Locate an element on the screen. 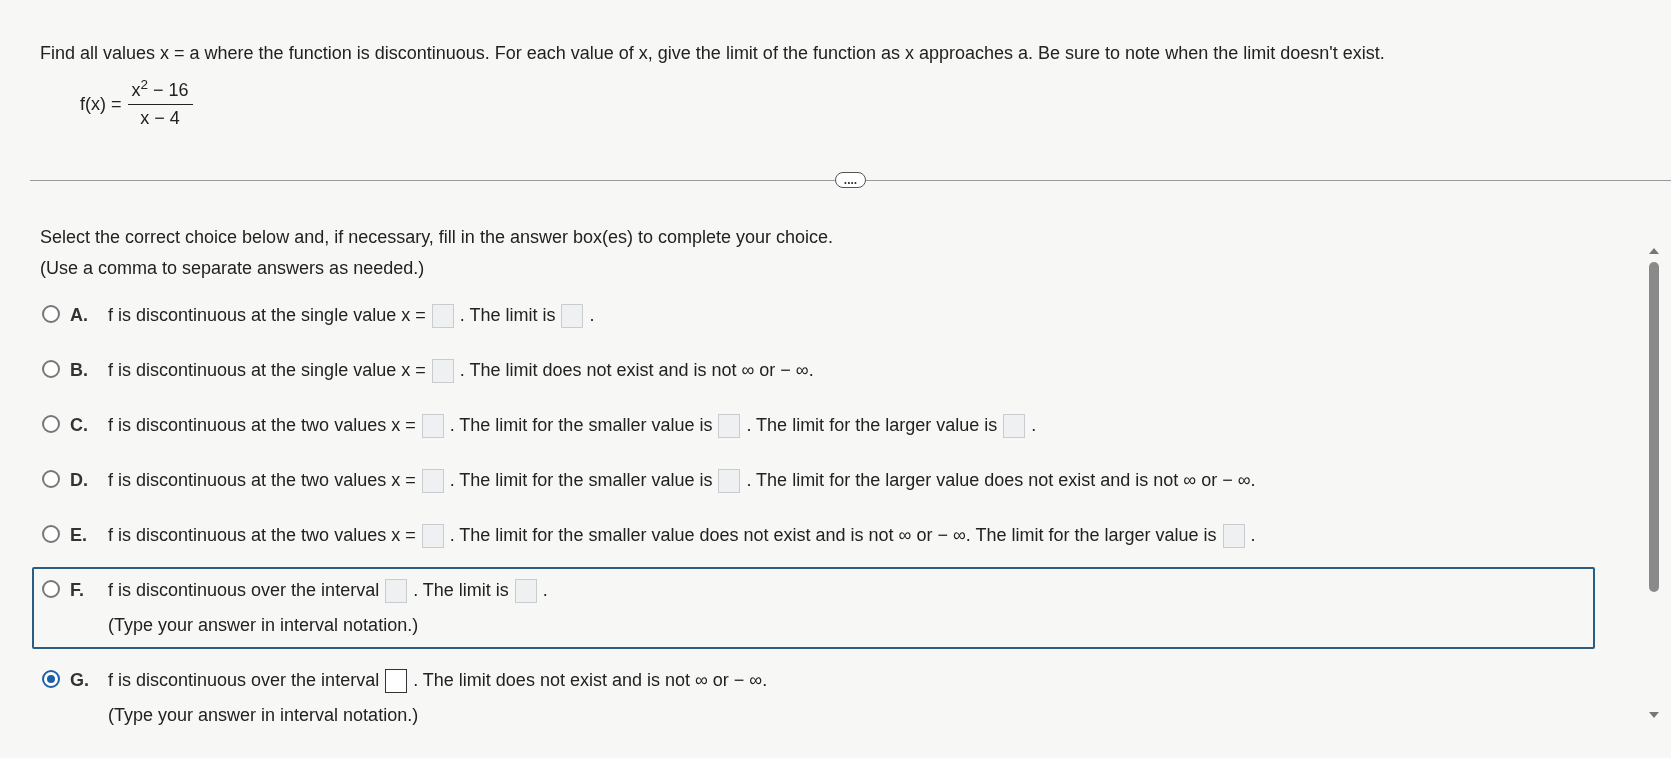 The height and width of the screenshot is (758, 1671). choice-letter: D. is located at coordinates (79, 480).